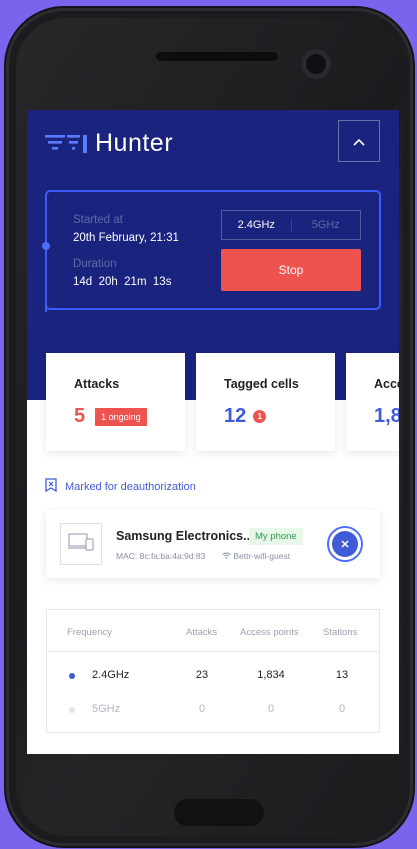 The height and width of the screenshot is (849, 417). What do you see at coordinates (89, 632) in the screenshot?
I see `column-header-frequency: Frequency` at bounding box center [89, 632].